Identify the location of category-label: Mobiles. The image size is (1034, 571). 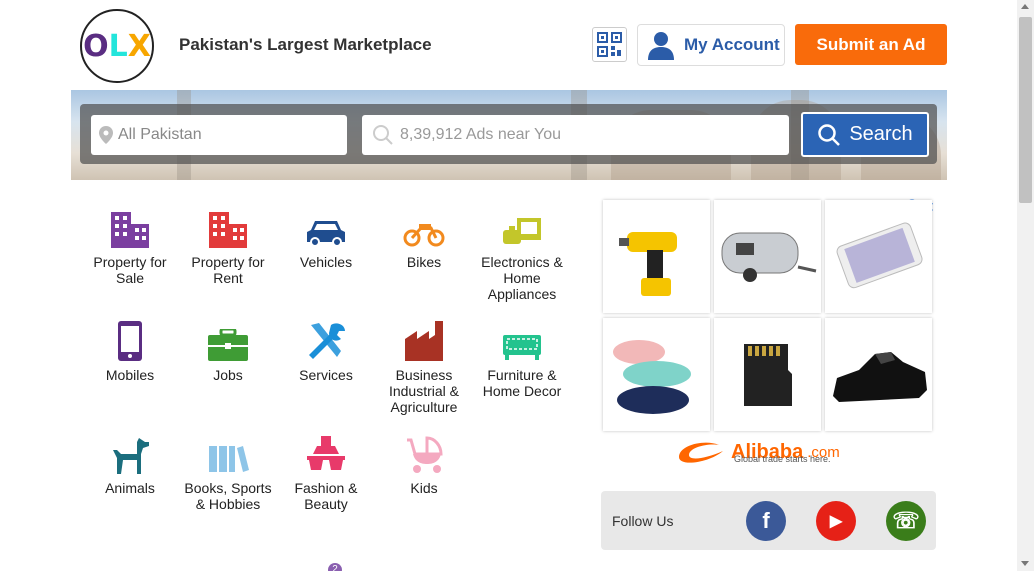
(130, 375).